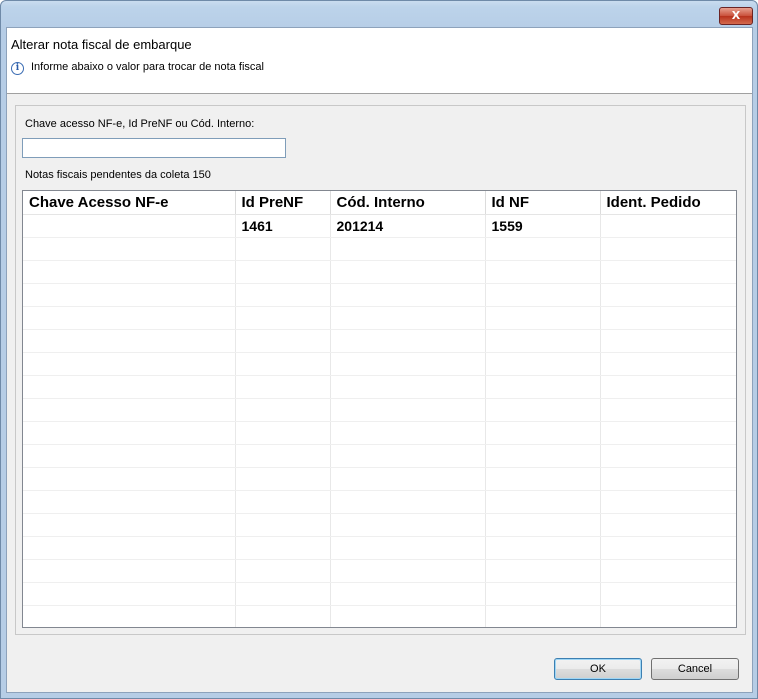 Image resolution: width=758 pixels, height=699 pixels. What do you see at coordinates (668, 203) in the screenshot?
I see `column-header-ident-pedido: Ident. Pedido` at bounding box center [668, 203].